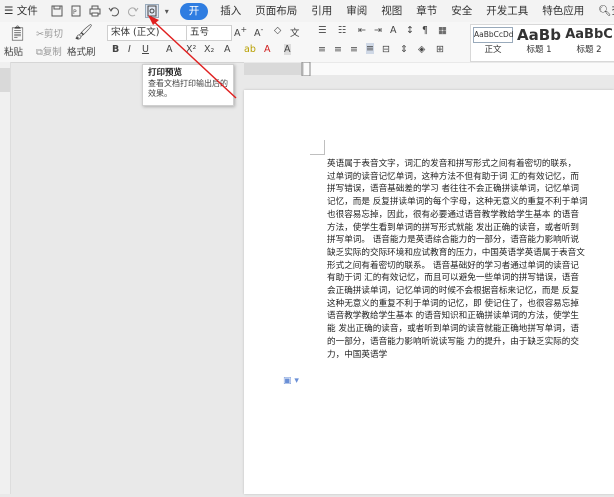  Describe the element at coordinates (133, 11) in the screenshot. I see `redo-icon` at that location.